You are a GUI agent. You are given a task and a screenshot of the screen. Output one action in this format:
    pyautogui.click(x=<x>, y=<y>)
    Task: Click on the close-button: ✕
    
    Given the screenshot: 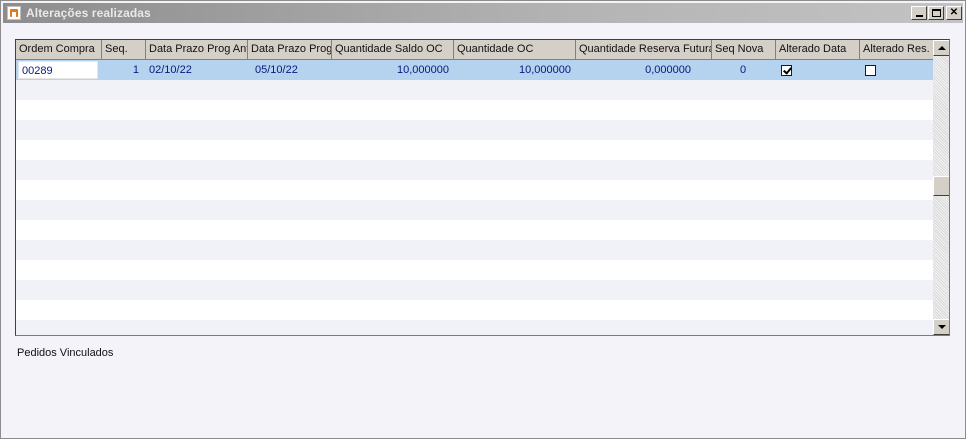 What is the action you would take?
    pyautogui.click(x=954, y=13)
    